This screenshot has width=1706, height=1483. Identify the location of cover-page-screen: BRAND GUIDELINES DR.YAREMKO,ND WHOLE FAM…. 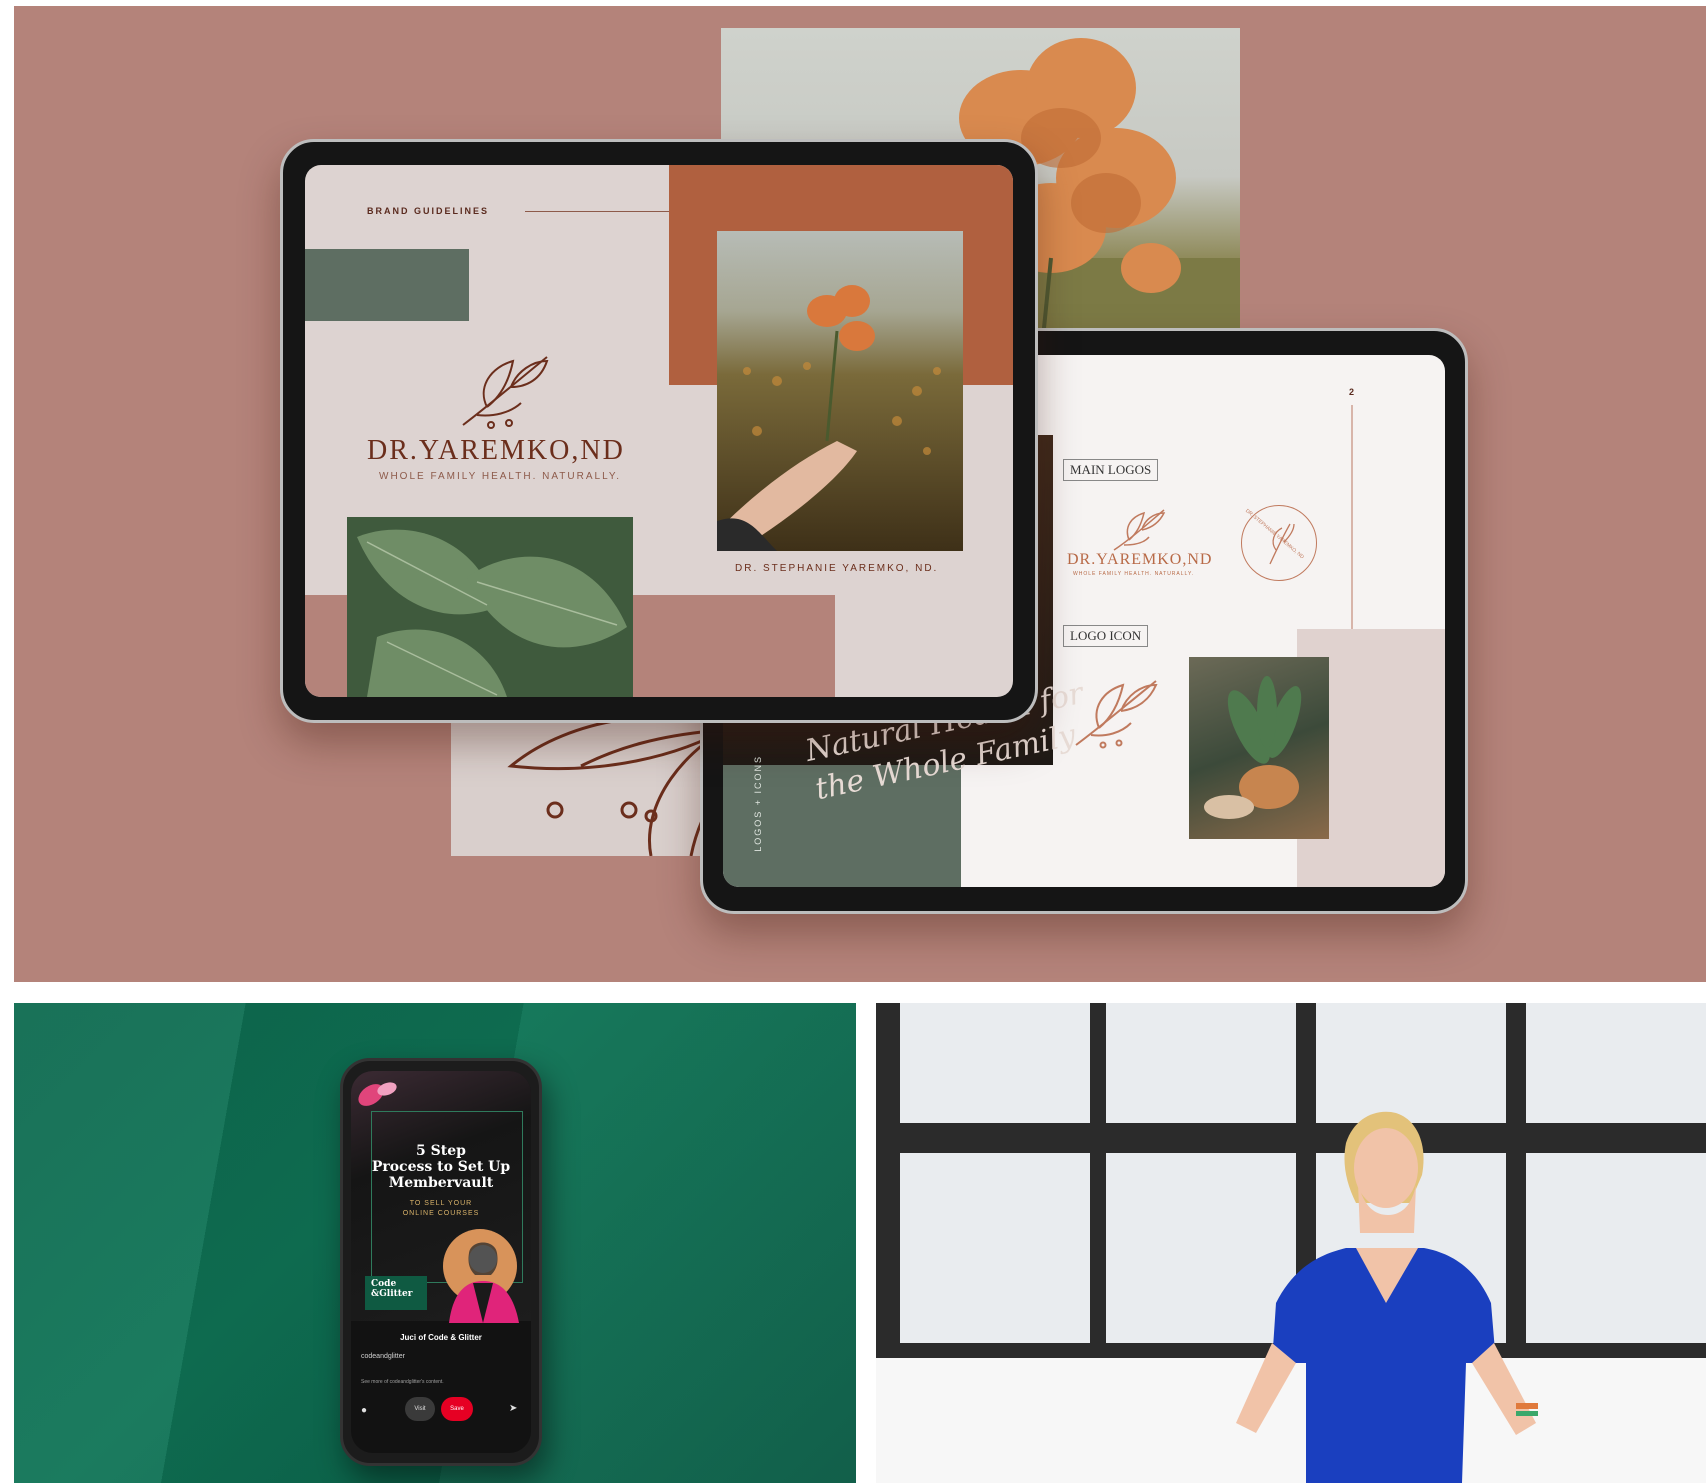
(659, 431).